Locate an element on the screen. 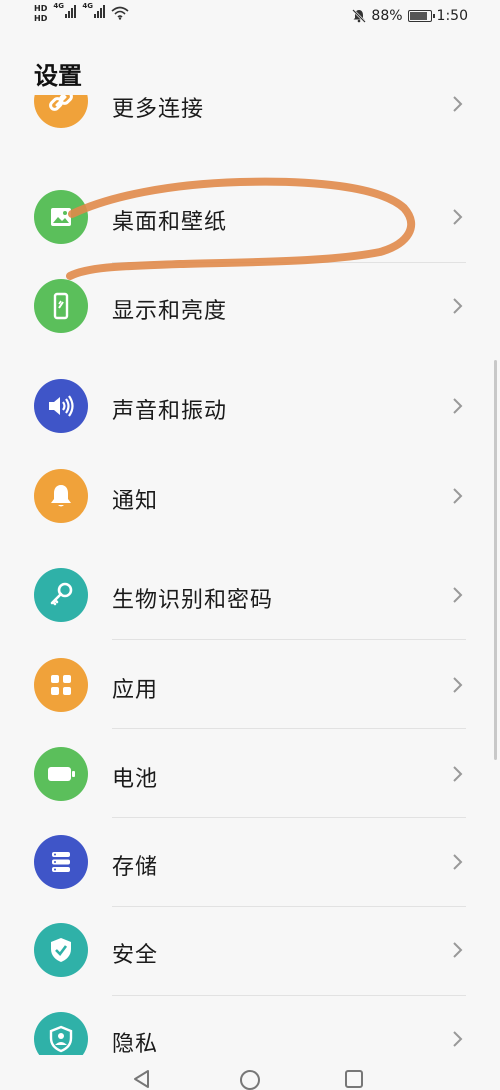 The width and height of the screenshot is (500, 1090). setting-label: 桌面和壁纸 is located at coordinates (170, 222).